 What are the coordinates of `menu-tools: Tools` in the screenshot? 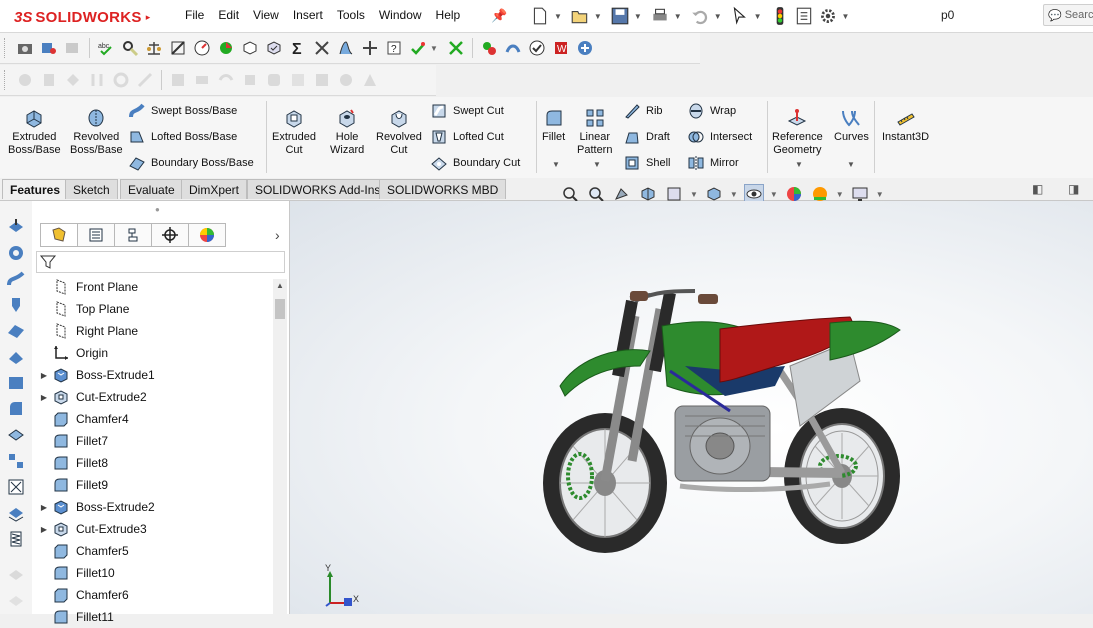 It's located at (351, 15).